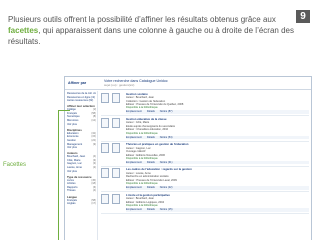  What do you see at coordinates (93, 121) in the screenshot?
I see `facet-item-count: (12)` at bounding box center [93, 121].